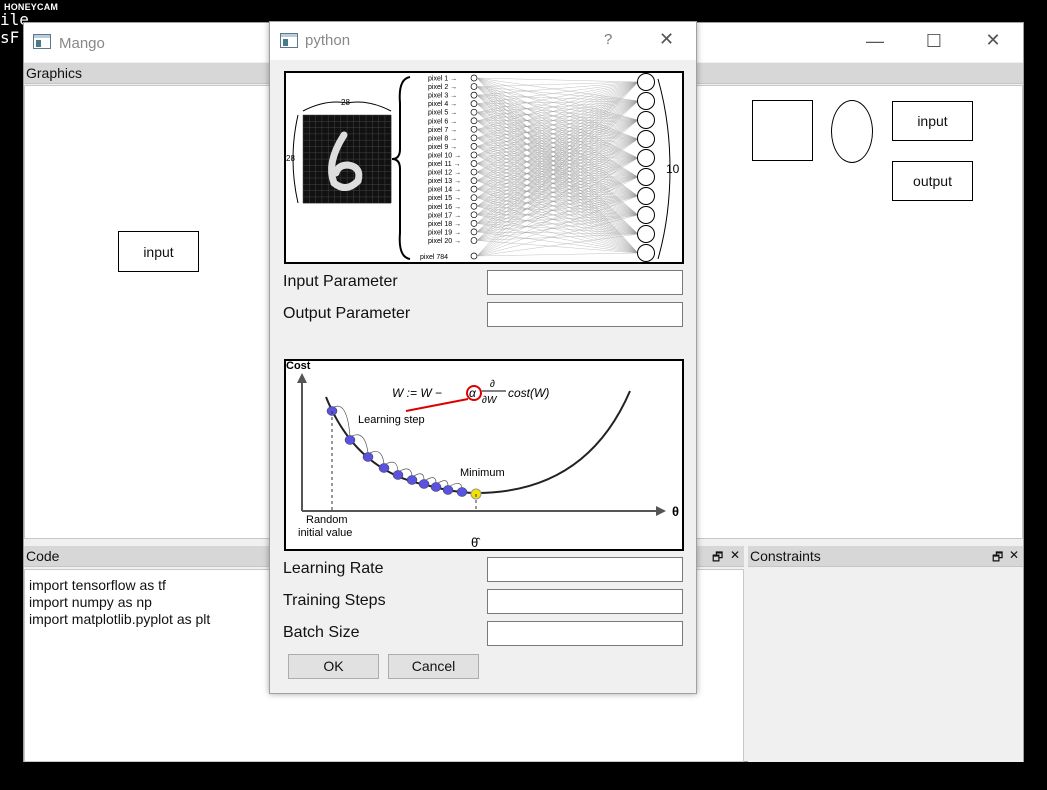 The height and width of the screenshot is (790, 1047). What do you see at coordinates (997, 558) in the screenshot?
I see `constraints-float-icon: 🗗` at bounding box center [997, 558].